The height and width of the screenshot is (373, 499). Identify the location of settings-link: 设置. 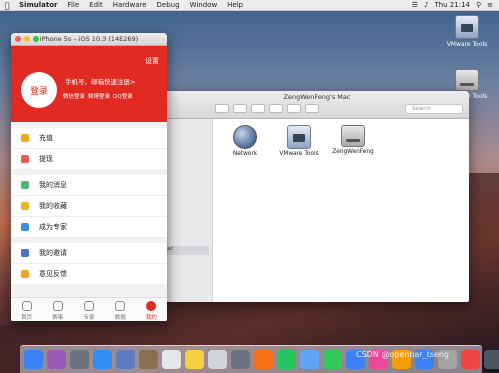
(152, 61).